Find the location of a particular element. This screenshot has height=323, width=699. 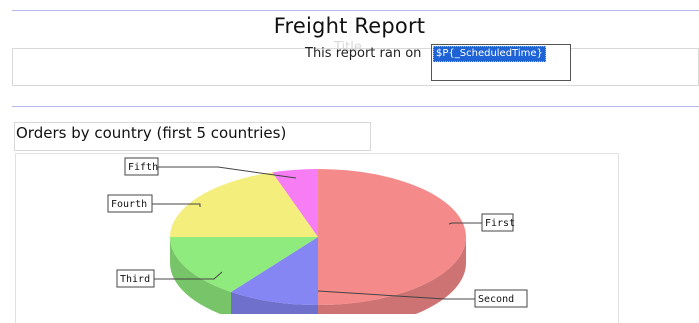

slice-label-fourth: Fourth is located at coordinates (129, 204).